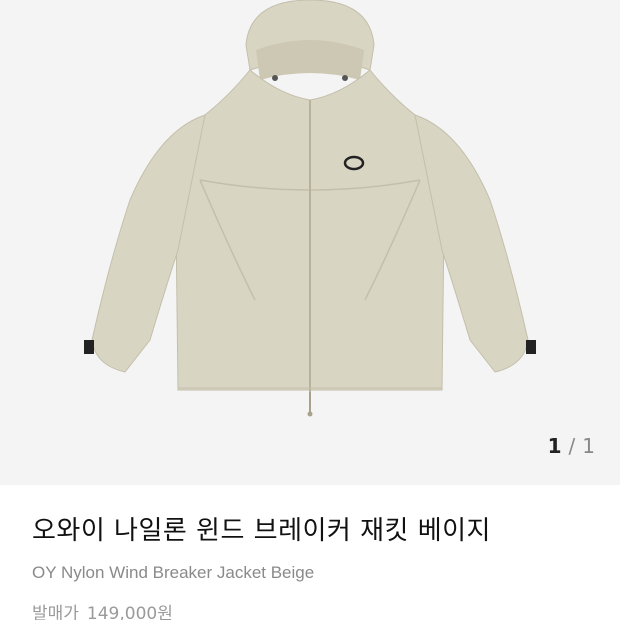 The image size is (620, 620). I want to click on gallery-total-pages: 1, so click(589, 446).